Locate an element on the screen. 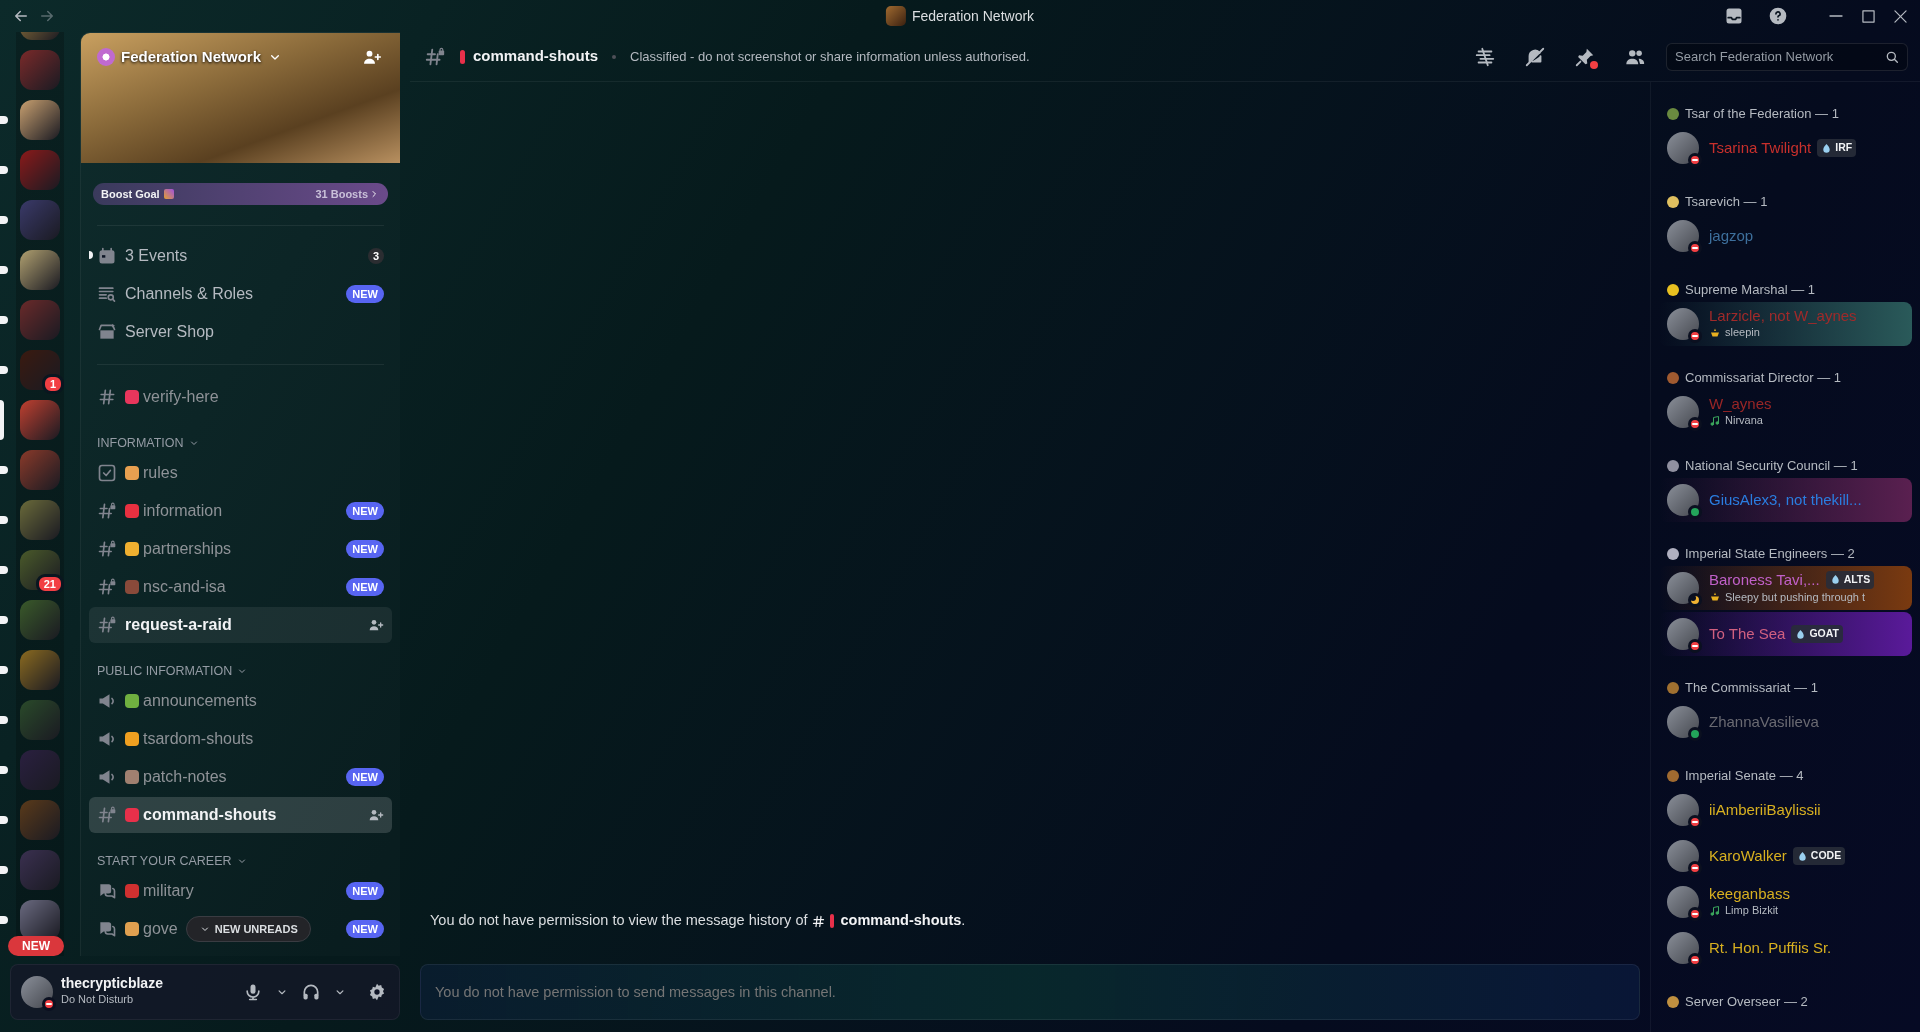 Image resolution: width=1920 pixels, height=1032 pixels. channel-item: command-shouts is located at coordinates (240, 815).